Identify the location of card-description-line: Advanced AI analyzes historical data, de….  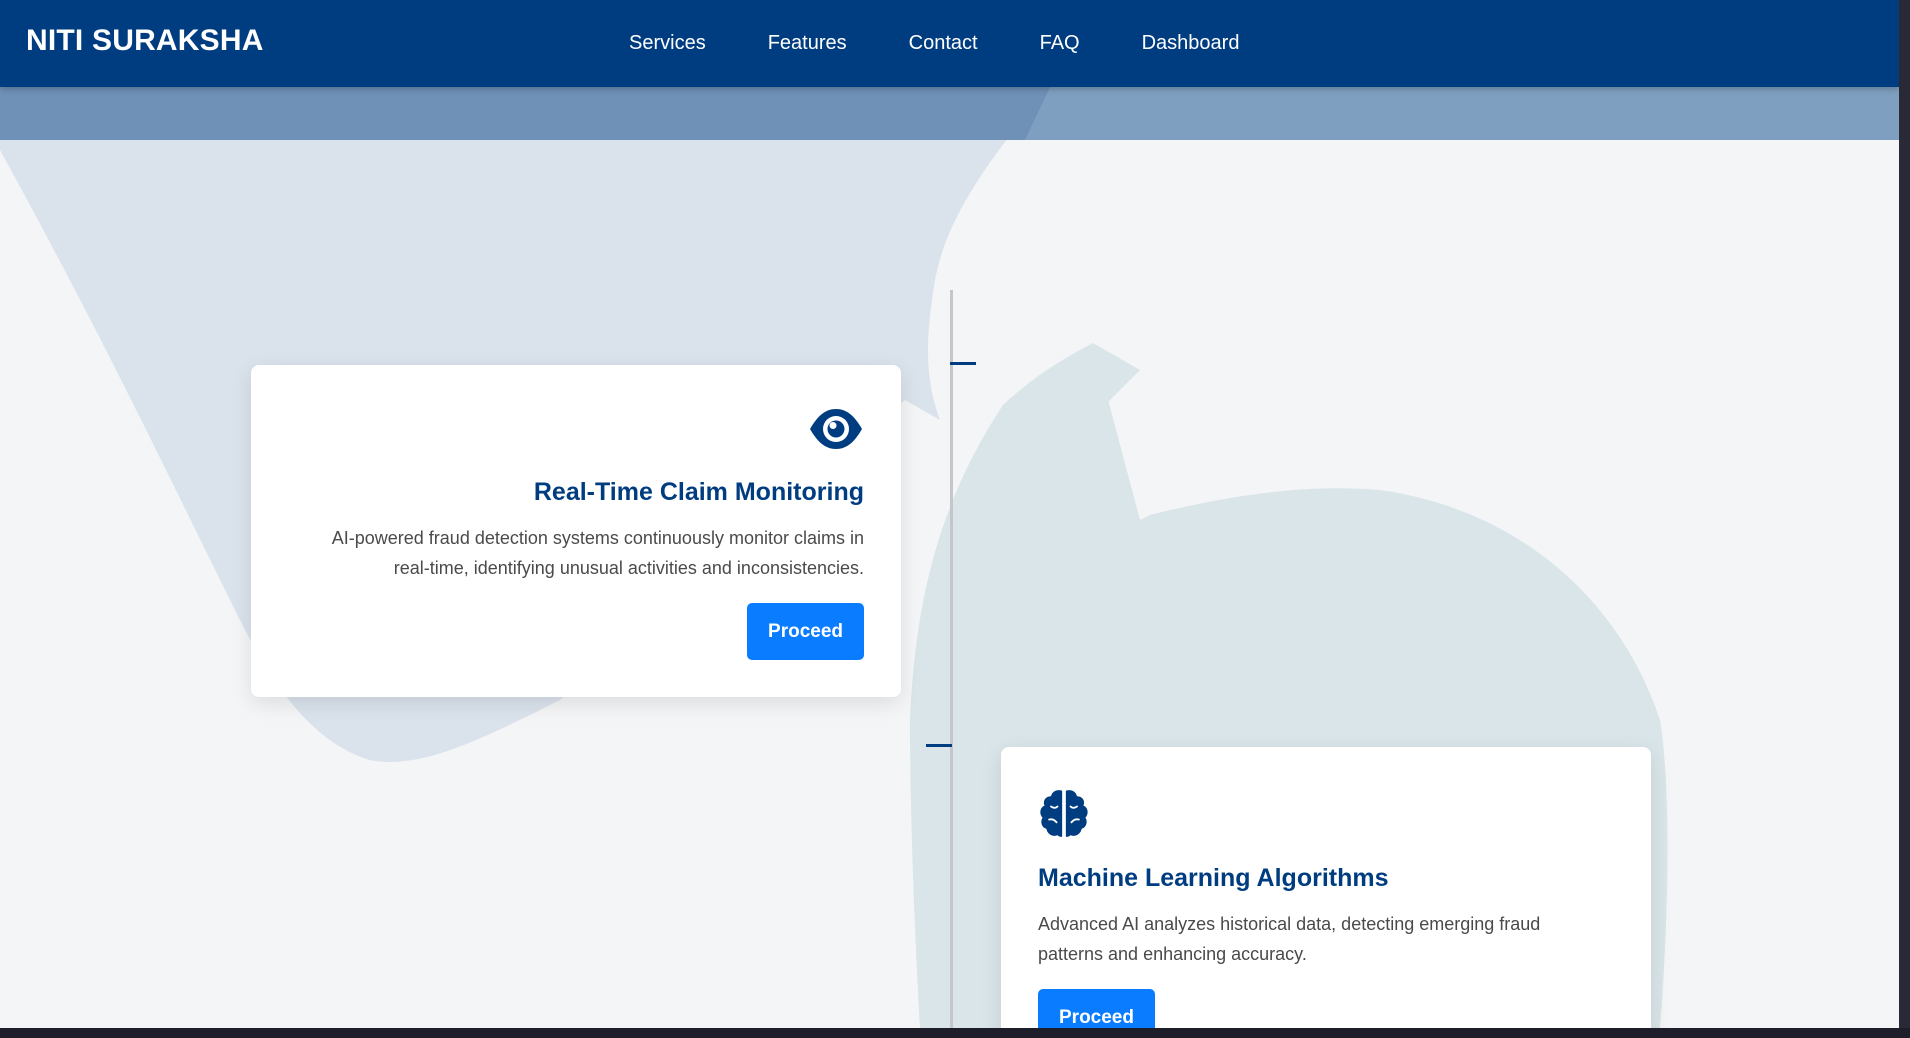
(1289, 924).